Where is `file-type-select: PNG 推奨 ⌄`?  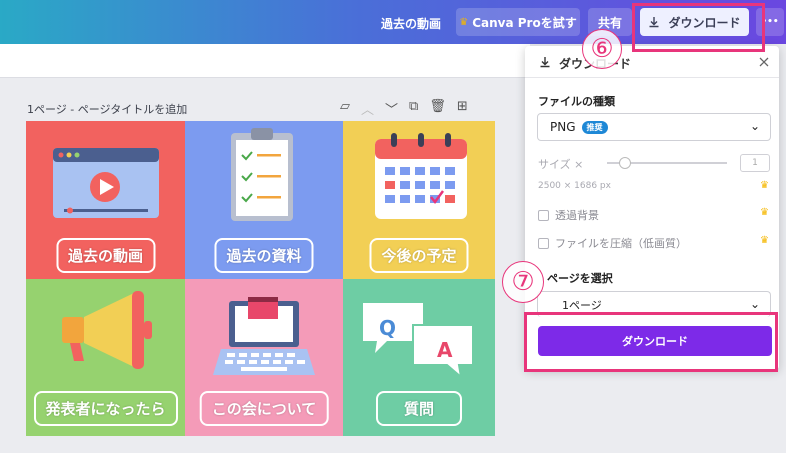
file-type-select: PNG 推奨 ⌄ is located at coordinates (654, 127).